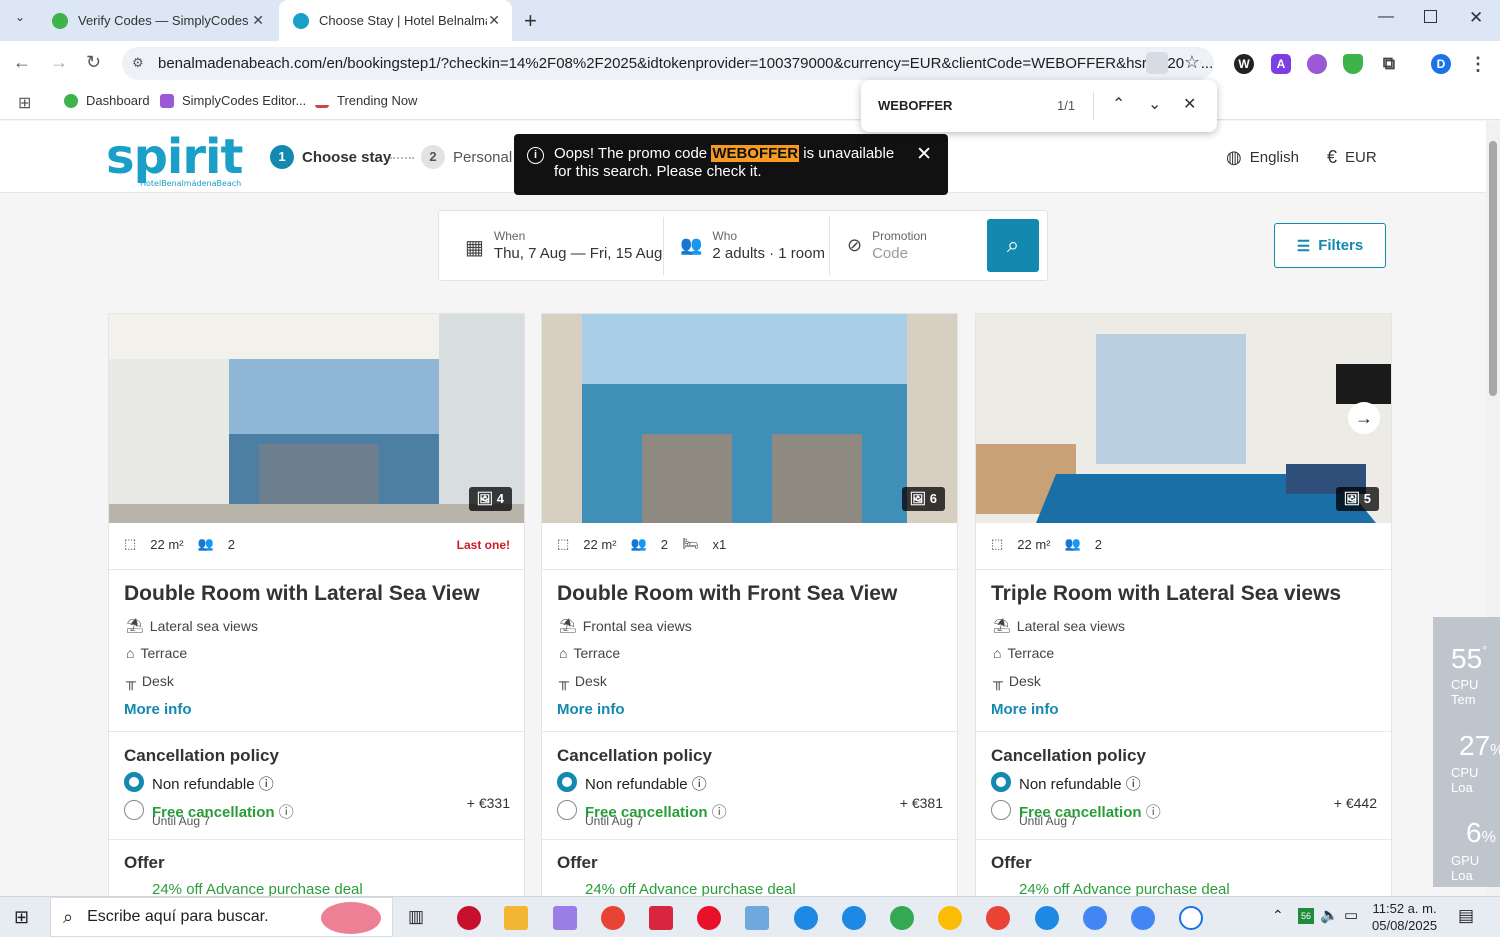 The height and width of the screenshot is (937, 1500). I want to click on extension-simplycodes-icon, so click(1317, 64).